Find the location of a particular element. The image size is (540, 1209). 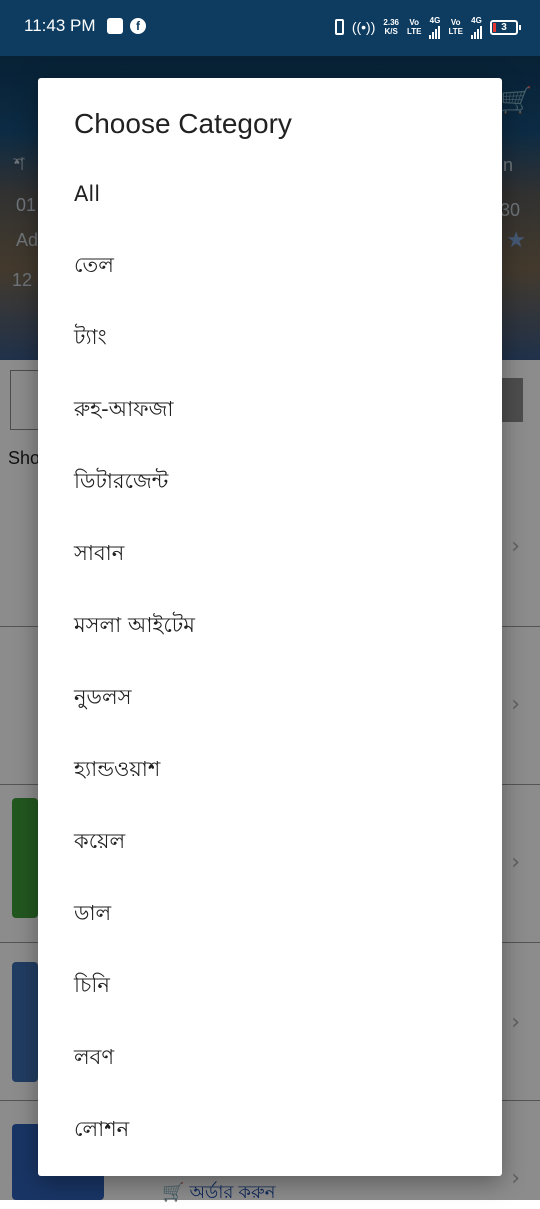

battery-icon: 3 is located at coordinates (505, 27).